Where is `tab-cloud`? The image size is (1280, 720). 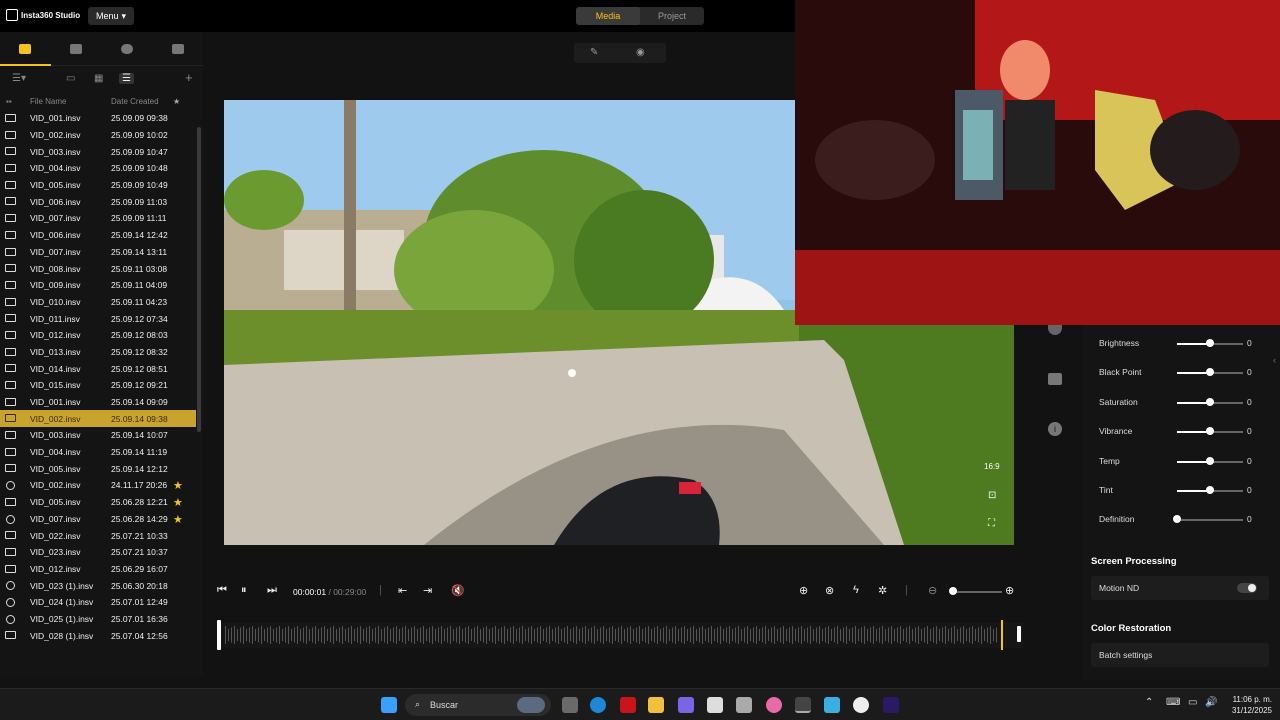
tab-cloud is located at coordinates (127, 48).